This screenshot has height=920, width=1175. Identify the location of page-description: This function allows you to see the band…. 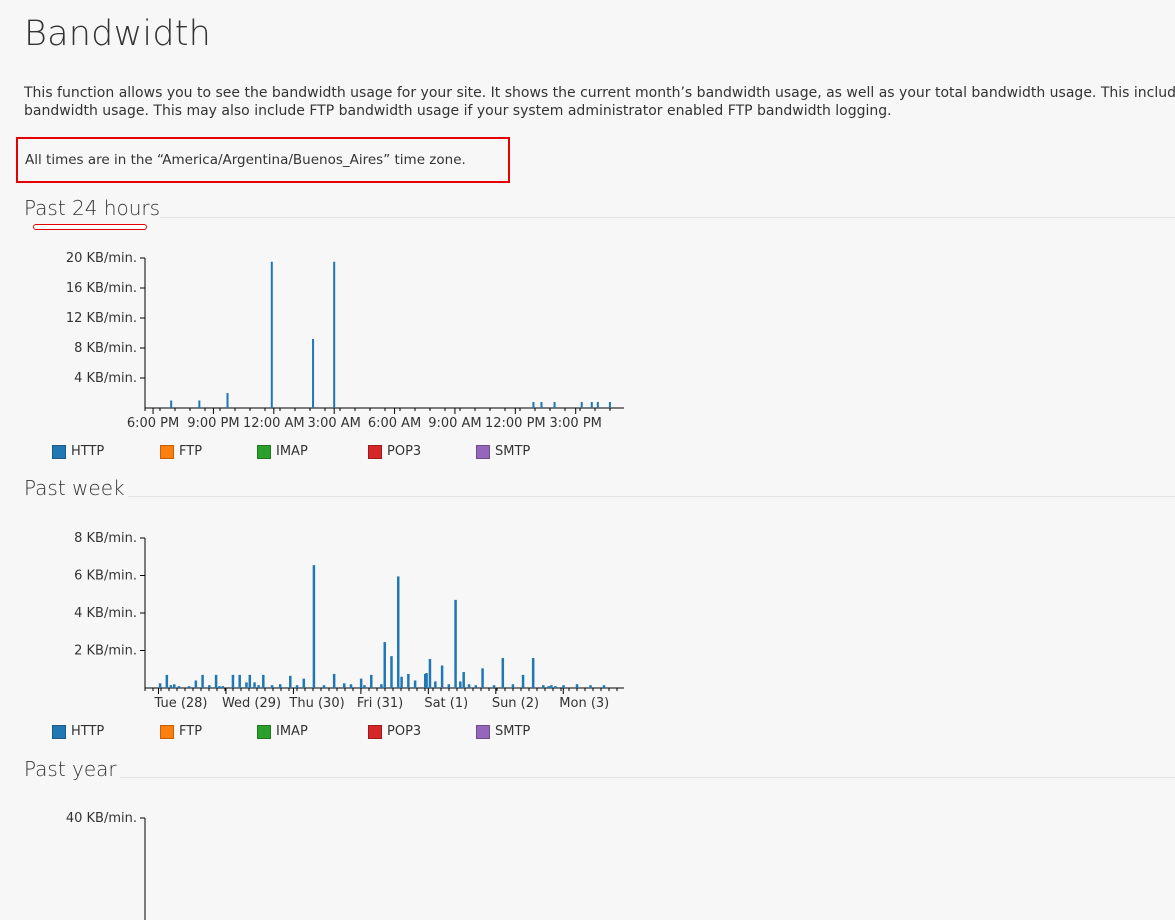
(599, 102).